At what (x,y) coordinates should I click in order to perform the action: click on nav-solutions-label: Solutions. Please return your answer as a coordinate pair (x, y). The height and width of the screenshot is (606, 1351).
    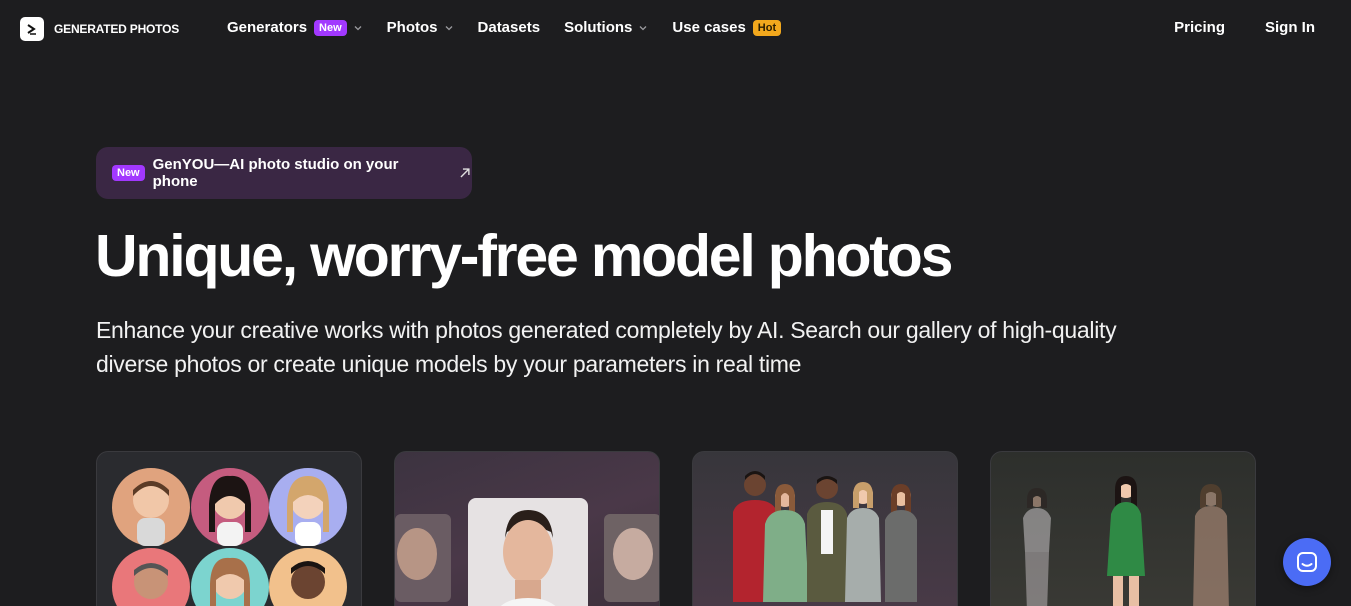
    Looking at the image, I should click on (598, 27).